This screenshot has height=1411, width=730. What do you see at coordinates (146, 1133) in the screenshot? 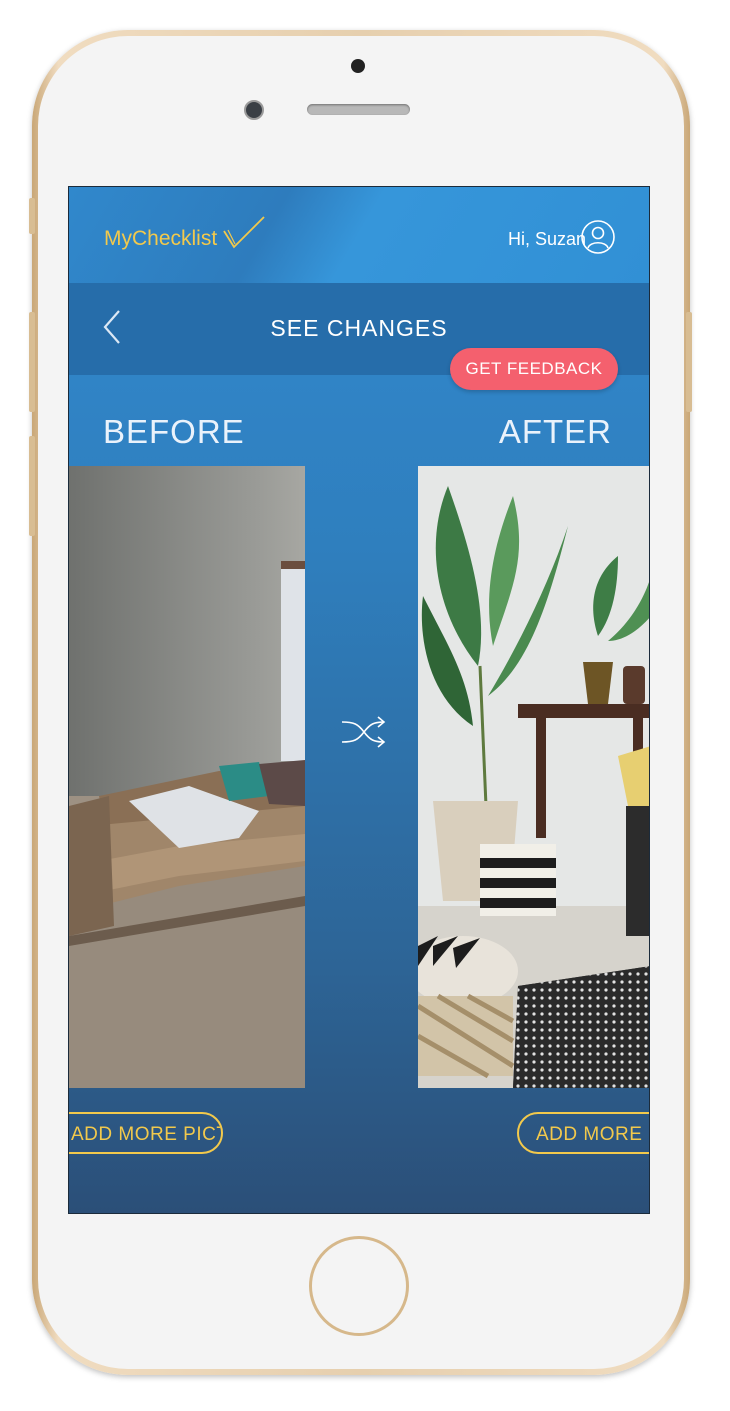
I see `add-more-pictures-before-button: ADD MORE PICTURES` at bounding box center [146, 1133].